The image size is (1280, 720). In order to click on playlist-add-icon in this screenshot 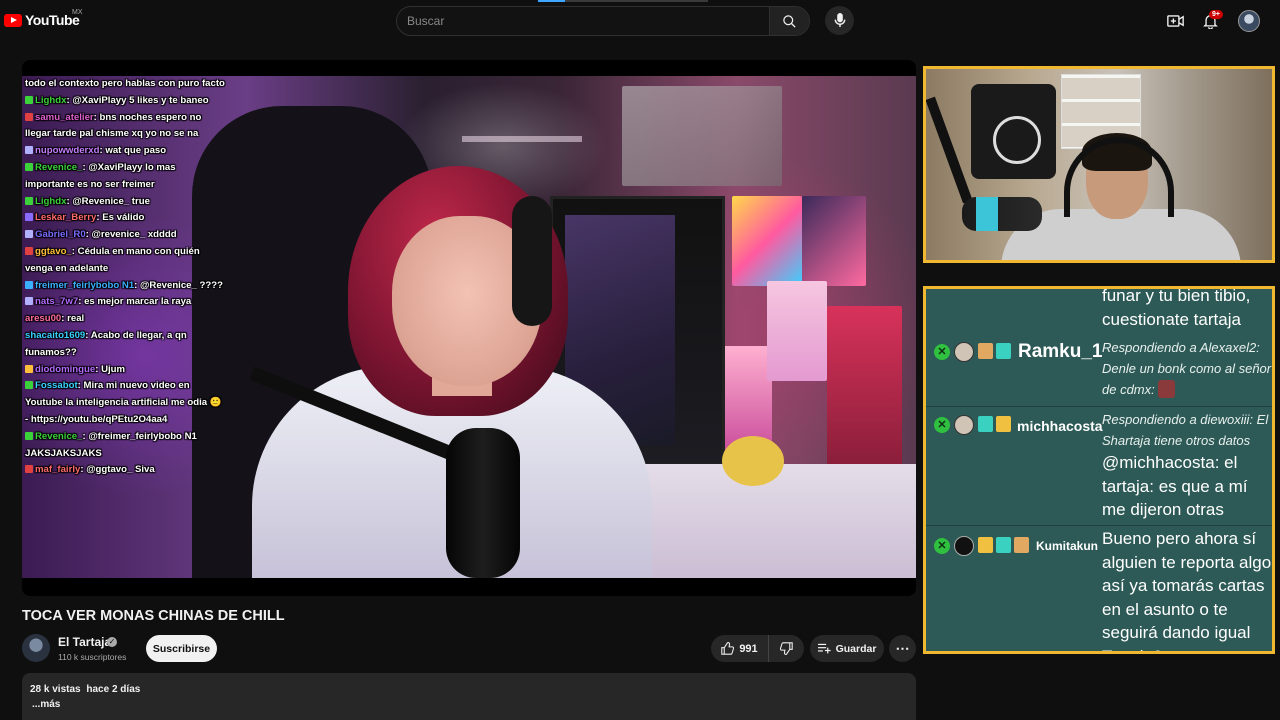, I will do `click(824, 648)`.